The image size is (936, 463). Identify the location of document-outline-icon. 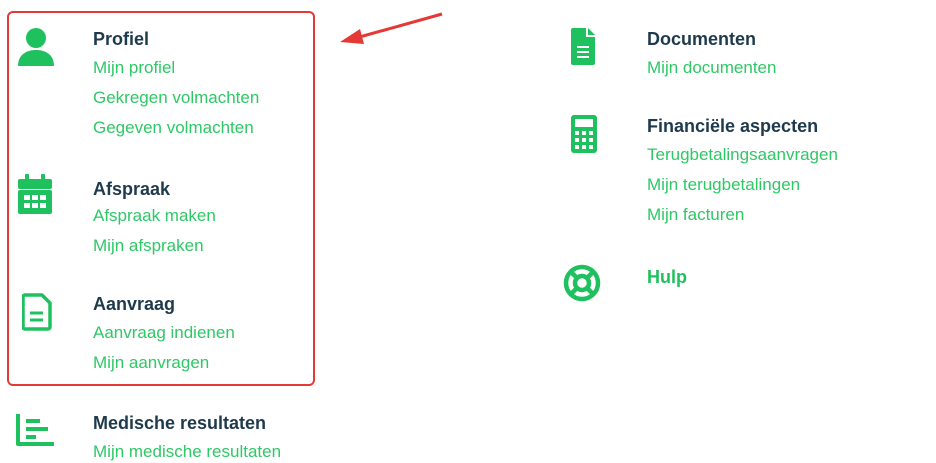
(37, 312).